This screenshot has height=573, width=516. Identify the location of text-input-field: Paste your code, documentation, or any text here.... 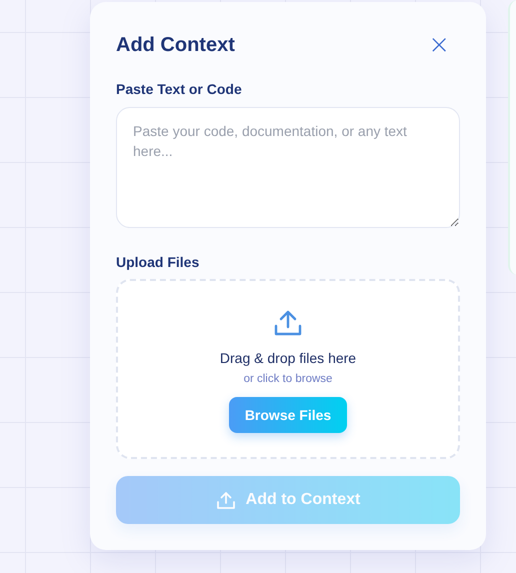
(288, 167).